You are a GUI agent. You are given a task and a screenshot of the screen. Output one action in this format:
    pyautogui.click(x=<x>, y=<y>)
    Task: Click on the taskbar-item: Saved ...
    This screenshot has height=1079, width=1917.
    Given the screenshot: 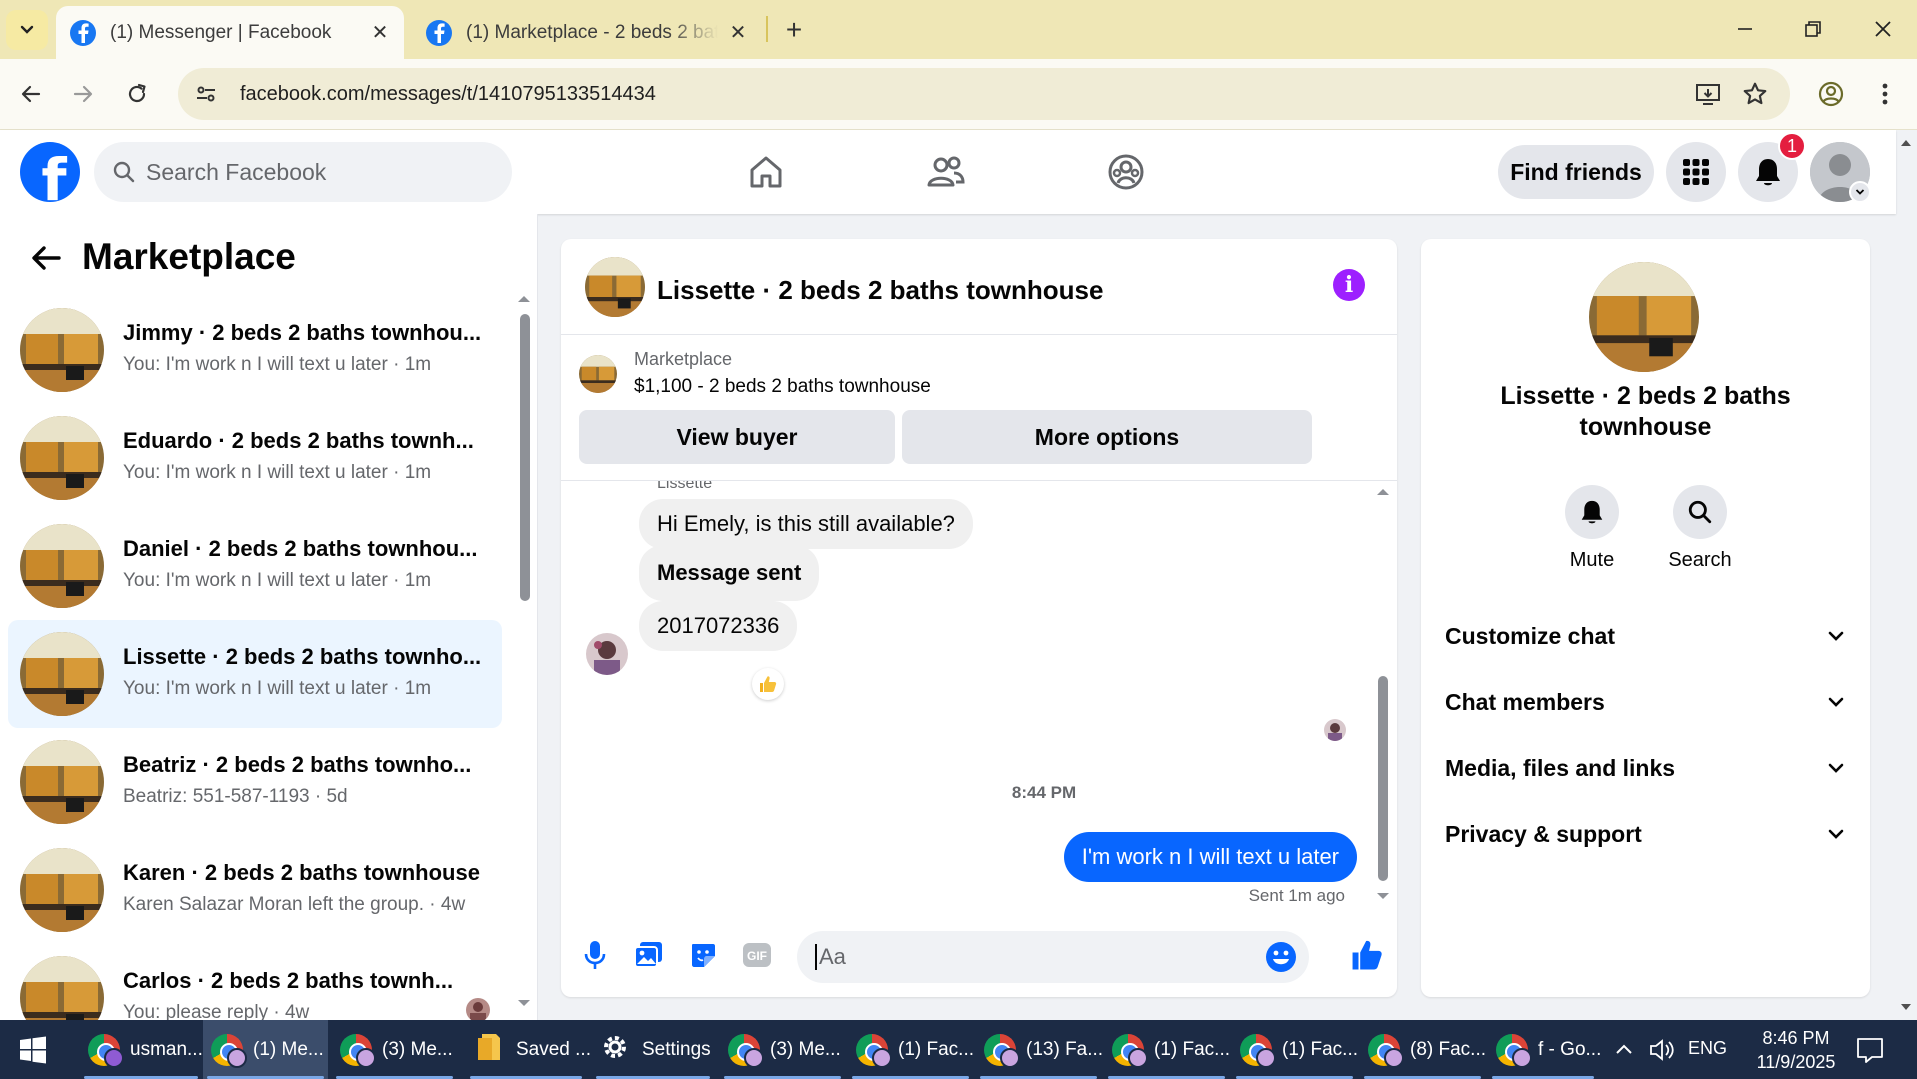 What is the action you would take?
    pyautogui.click(x=528, y=1049)
    